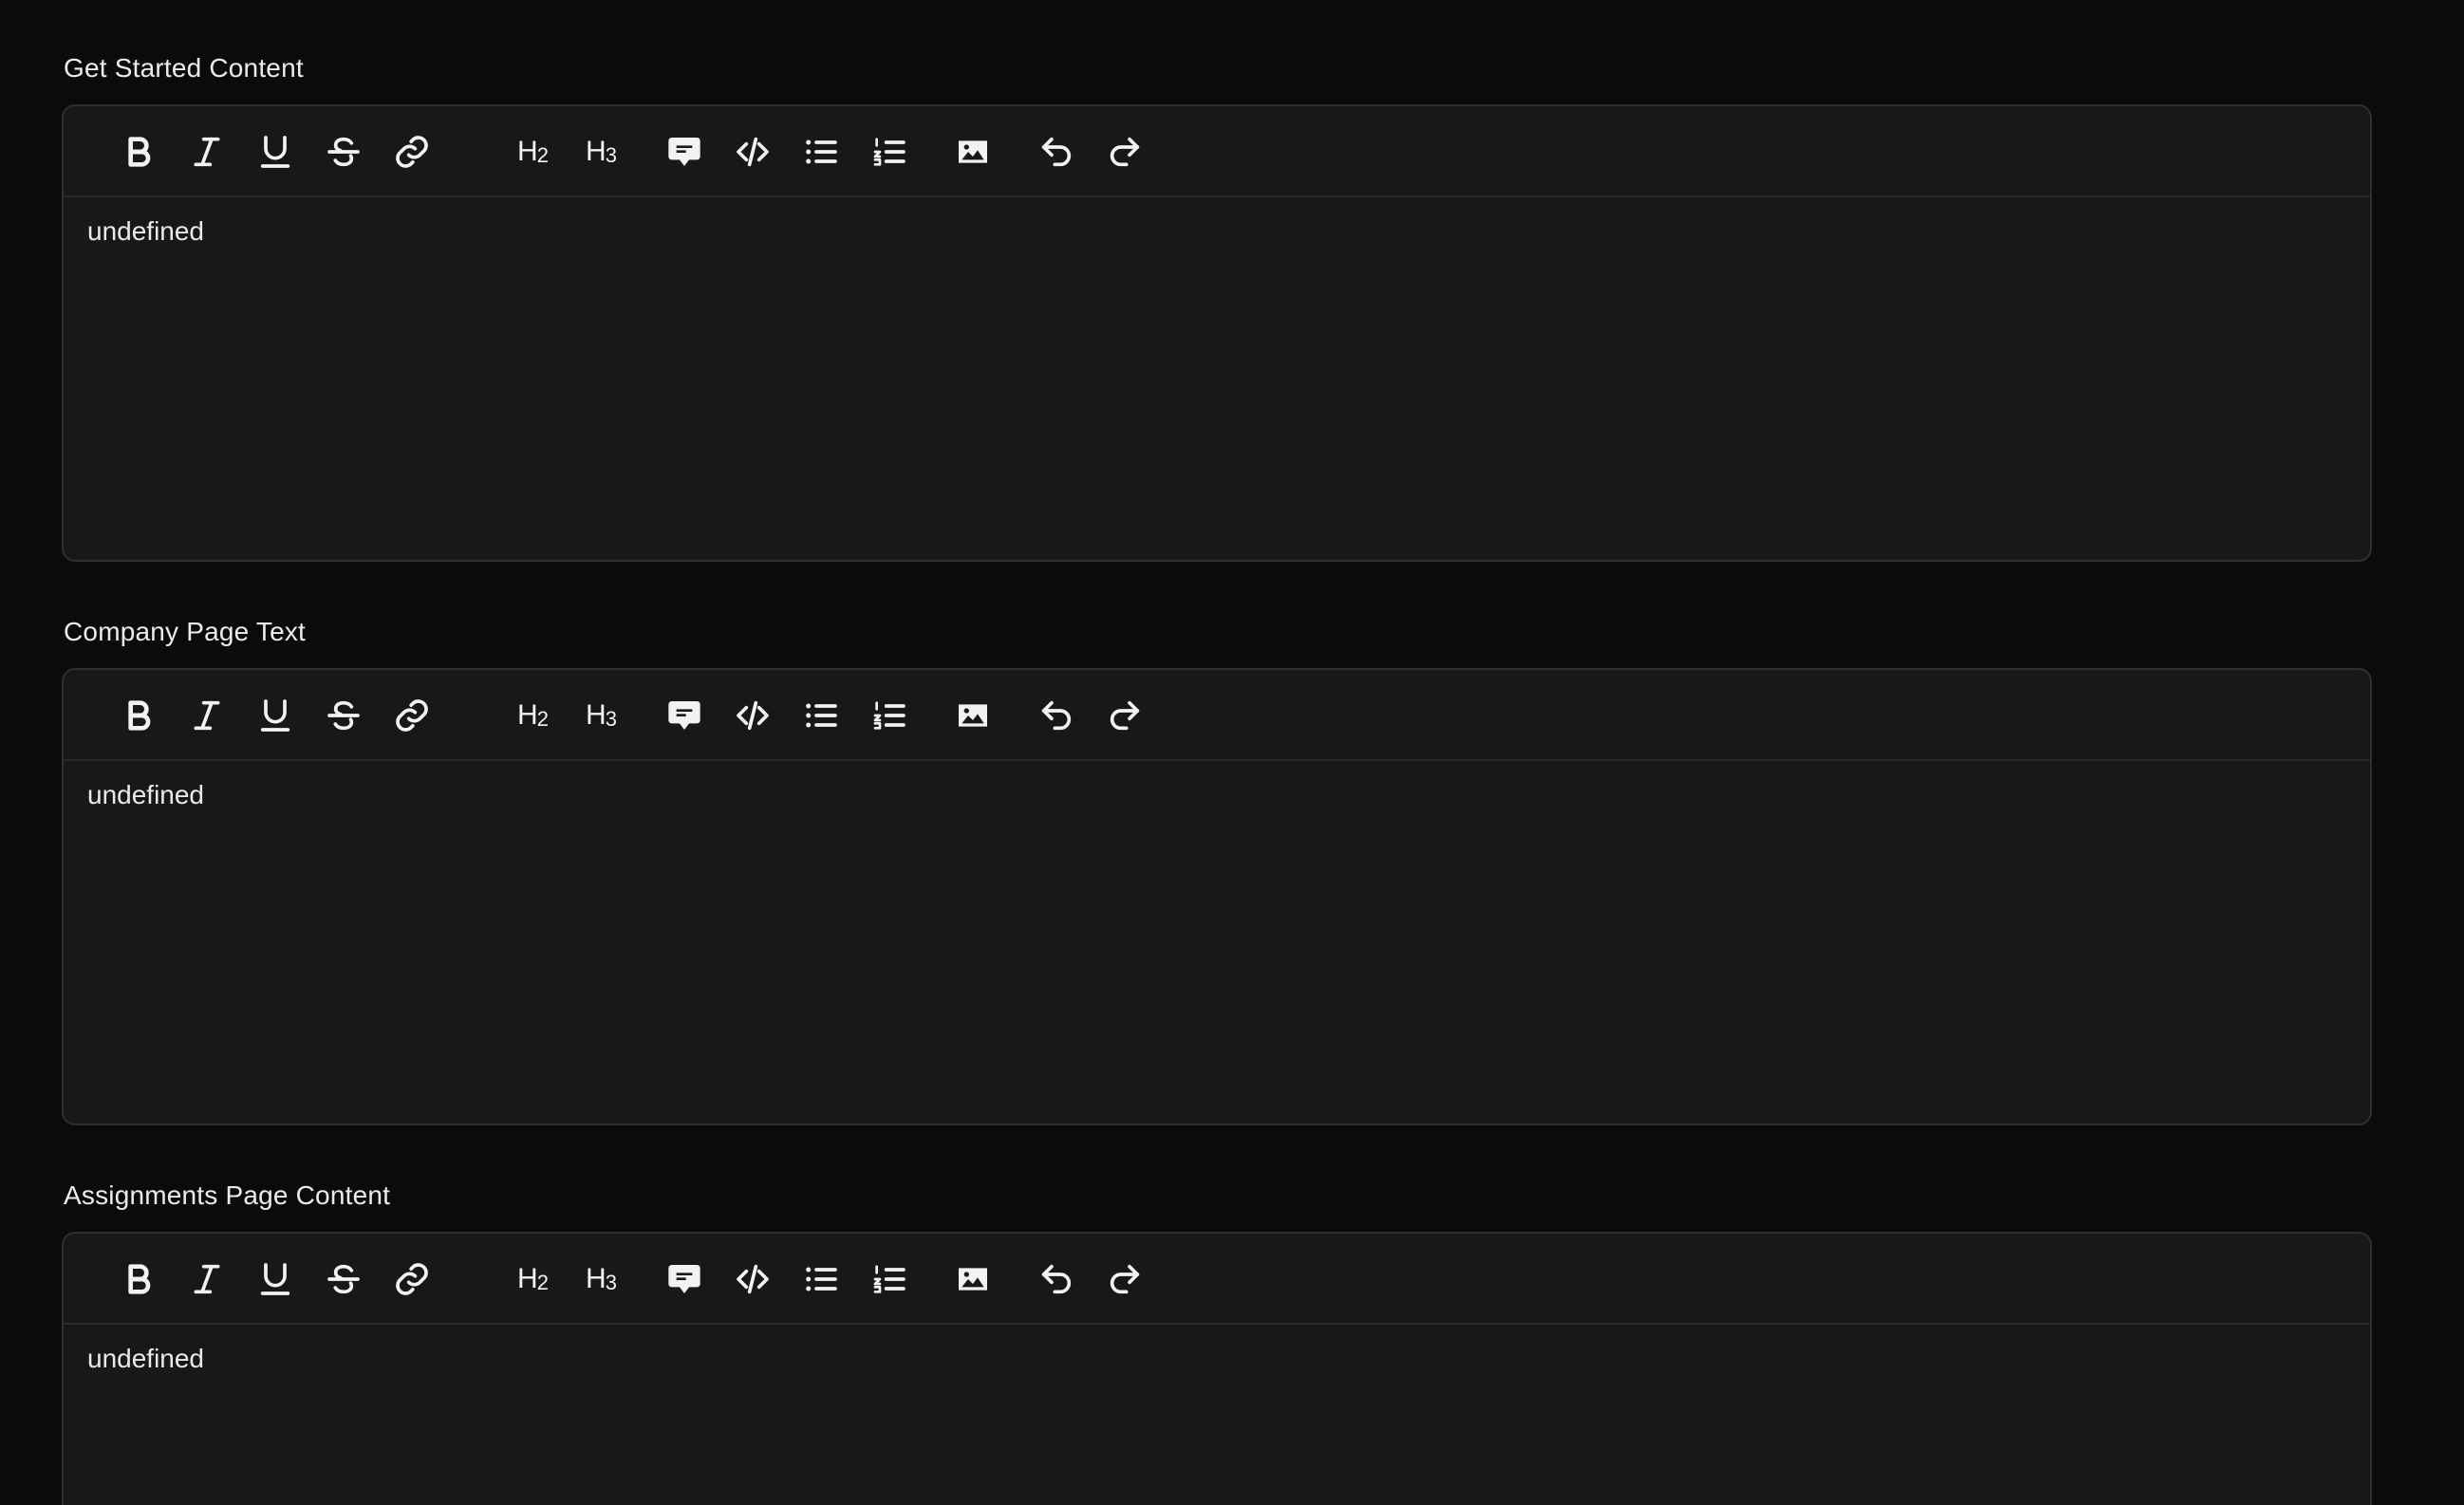  I want to click on field-label-company-page: Company Page Text, so click(185, 631).